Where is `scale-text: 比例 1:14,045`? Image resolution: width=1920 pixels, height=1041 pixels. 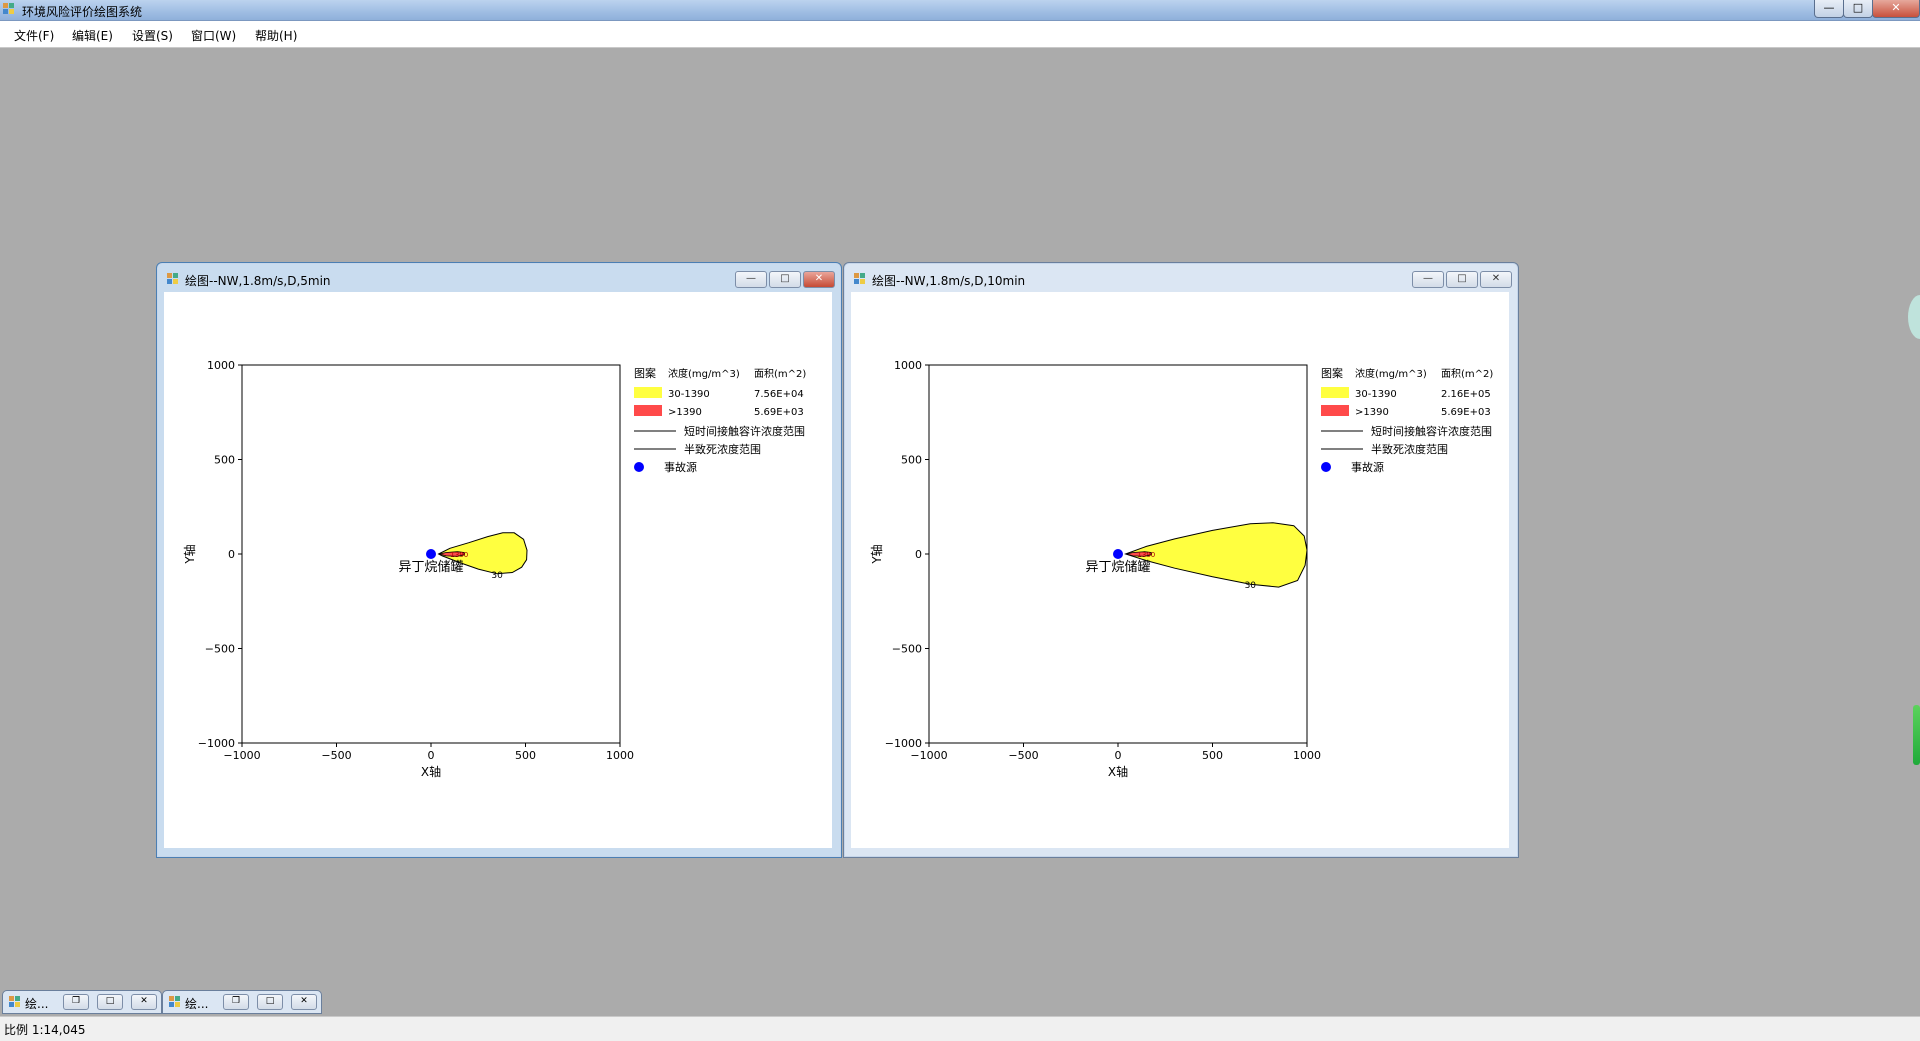
scale-text: 比例 1:14,045 is located at coordinates (45, 1030).